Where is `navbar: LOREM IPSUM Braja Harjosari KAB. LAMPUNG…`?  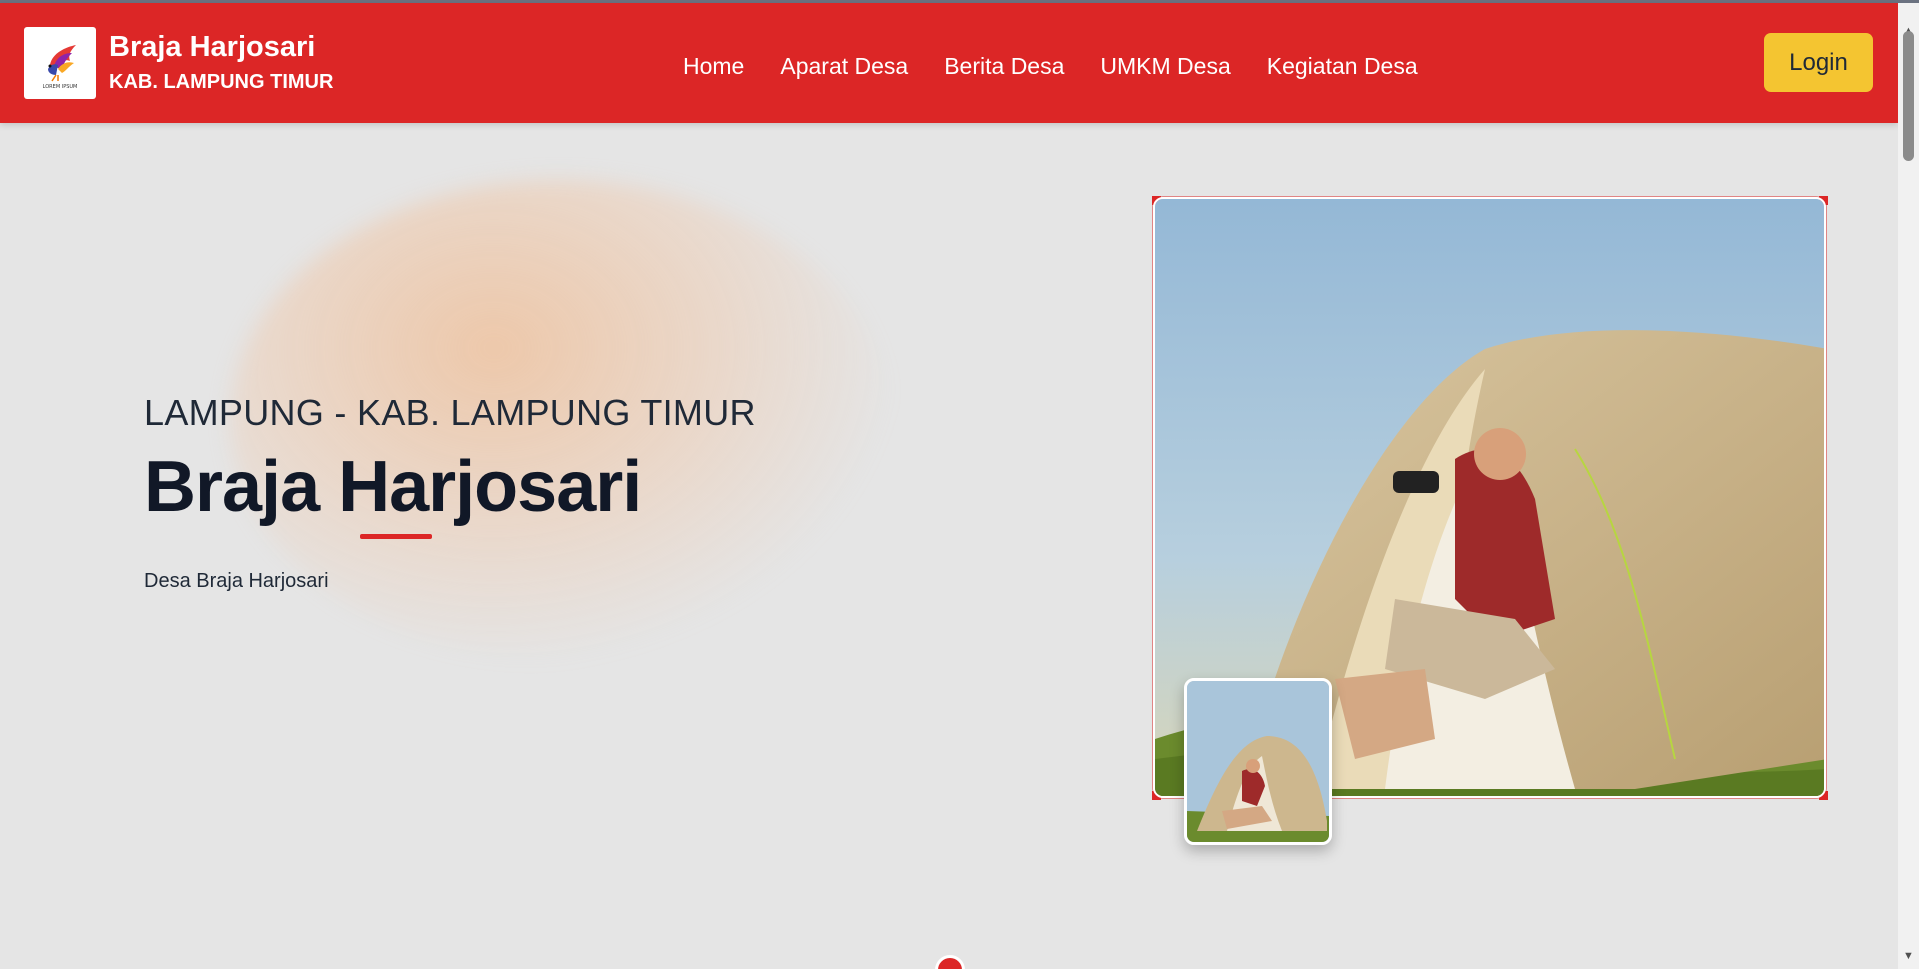 navbar: LOREM IPSUM Braja Harjosari KAB. LAMPUNG… is located at coordinates (949, 63).